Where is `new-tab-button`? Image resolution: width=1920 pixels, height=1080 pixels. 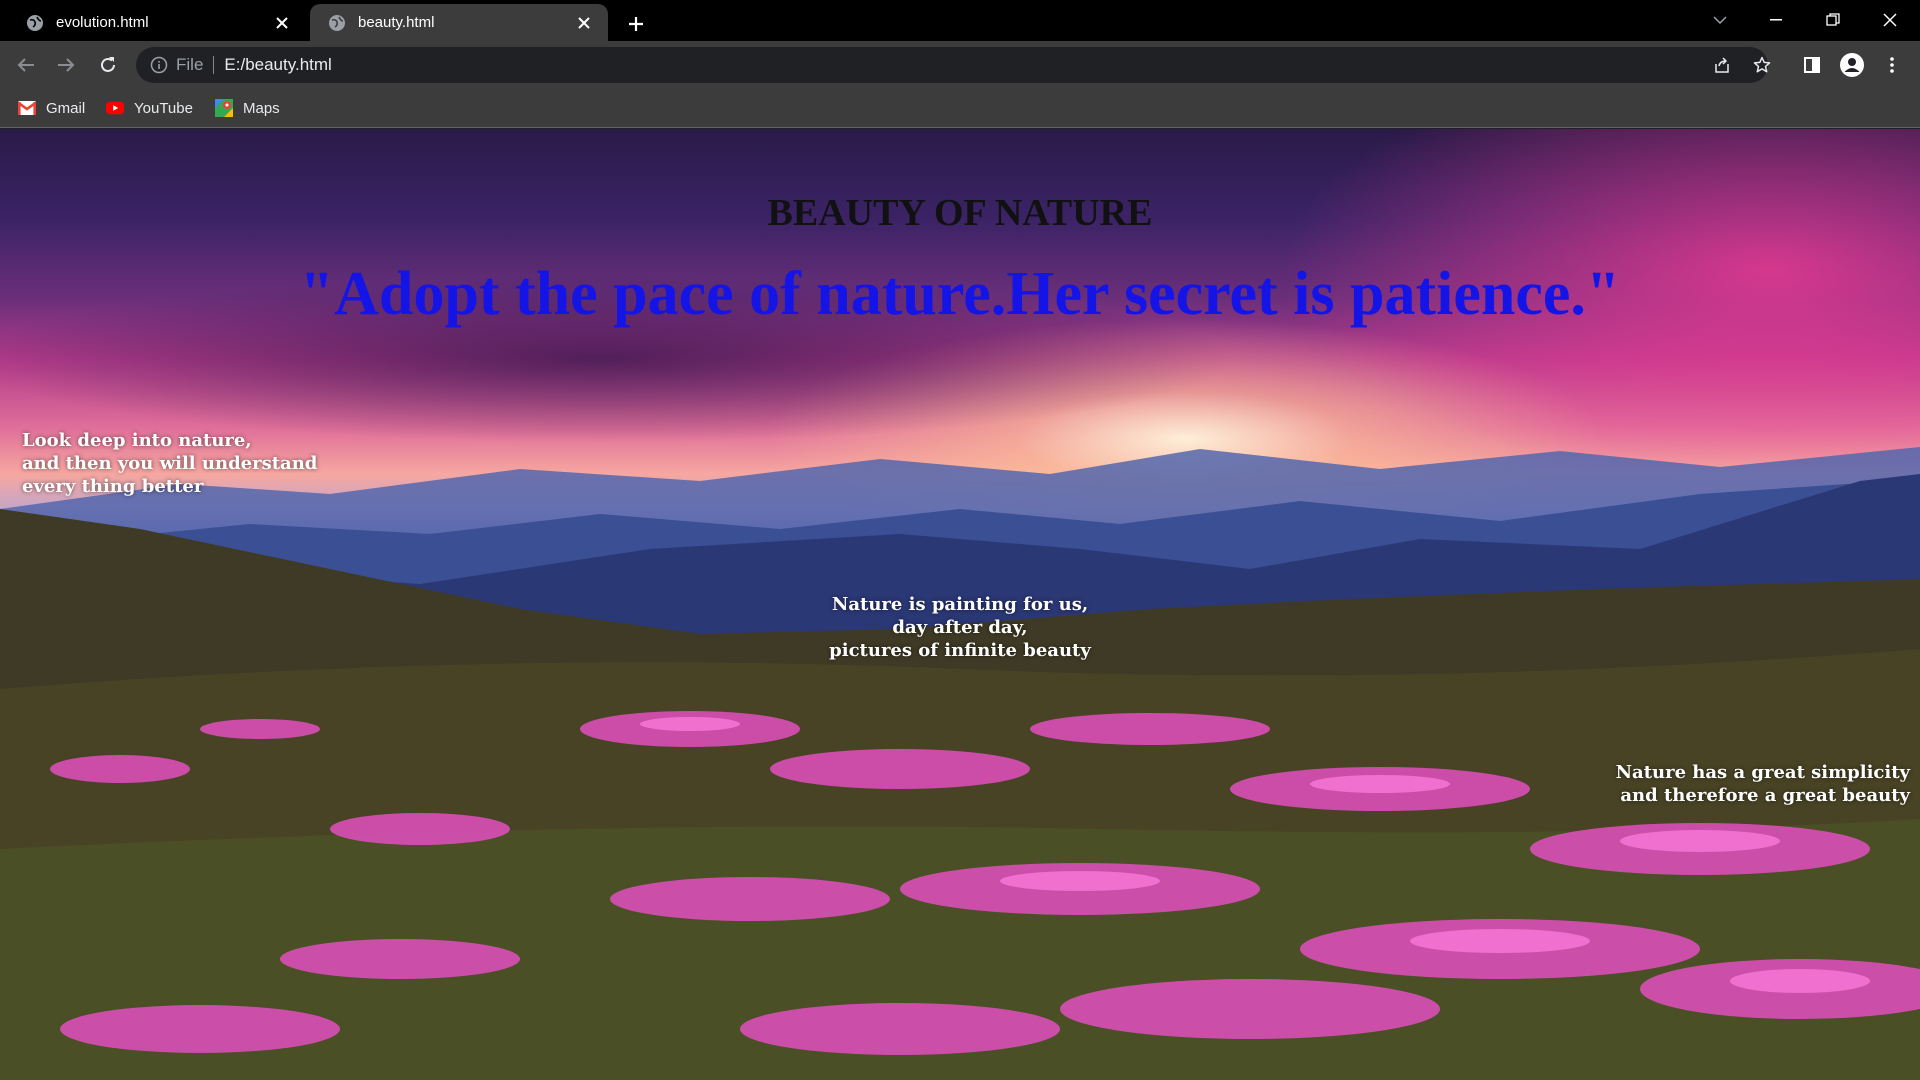
new-tab-button is located at coordinates (636, 24).